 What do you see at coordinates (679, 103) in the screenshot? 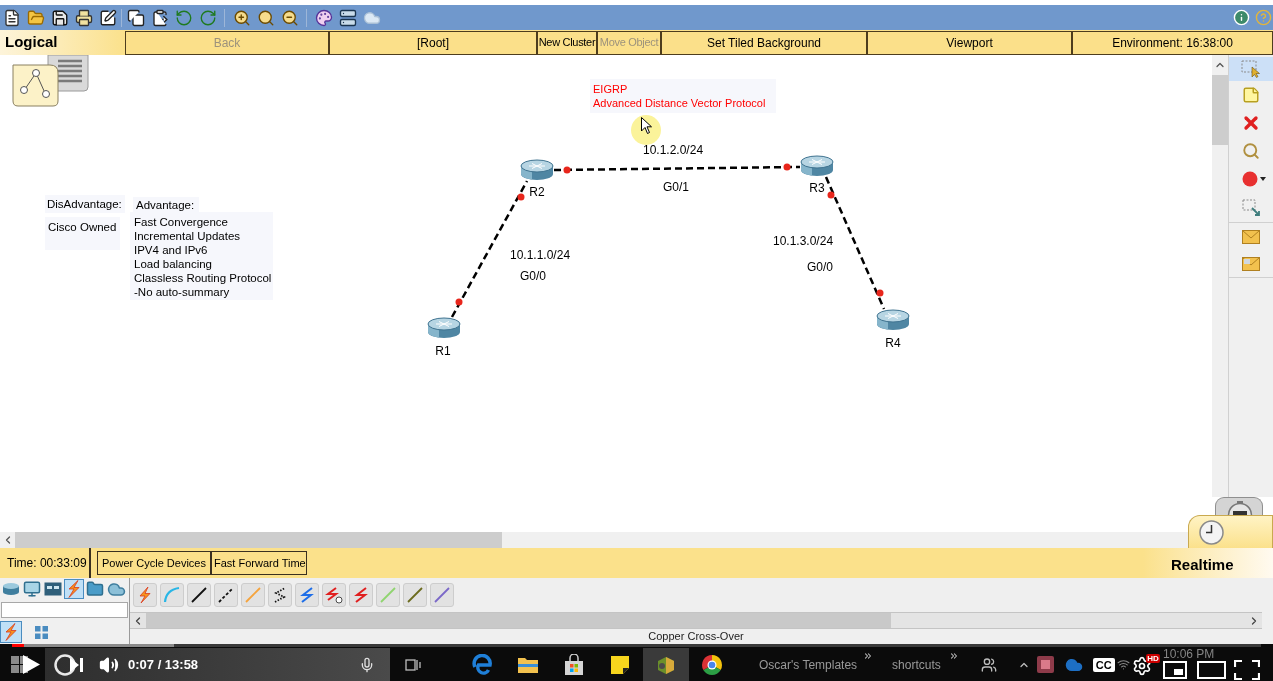
I see `note-text: Advanced Distance Vector Protocol` at bounding box center [679, 103].